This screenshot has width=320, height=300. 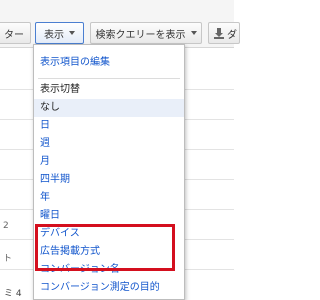 What do you see at coordinates (109, 216) in the screenshot?
I see `menu-item-day-of-week: 曜日` at bounding box center [109, 216].